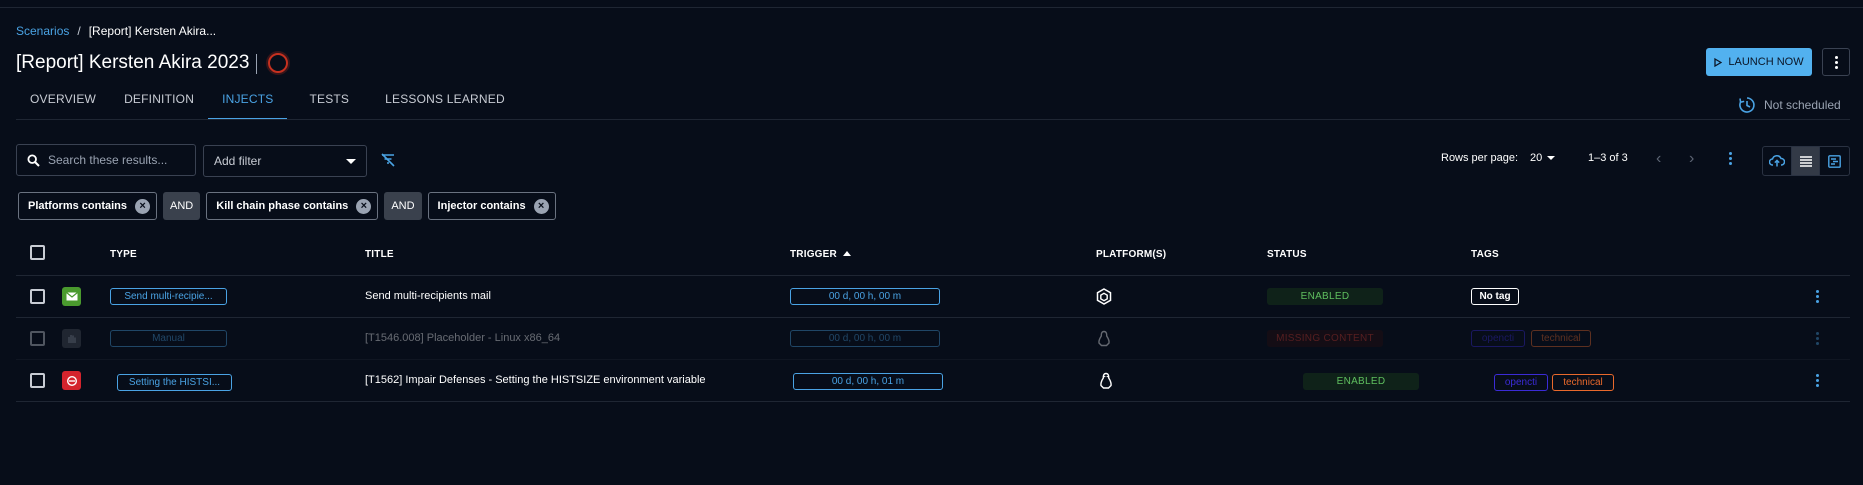 Image resolution: width=1863 pixels, height=485 pixels. What do you see at coordinates (63, 102) in the screenshot?
I see `tab-overview: OVERVIEW` at bounding box center [63, 102].